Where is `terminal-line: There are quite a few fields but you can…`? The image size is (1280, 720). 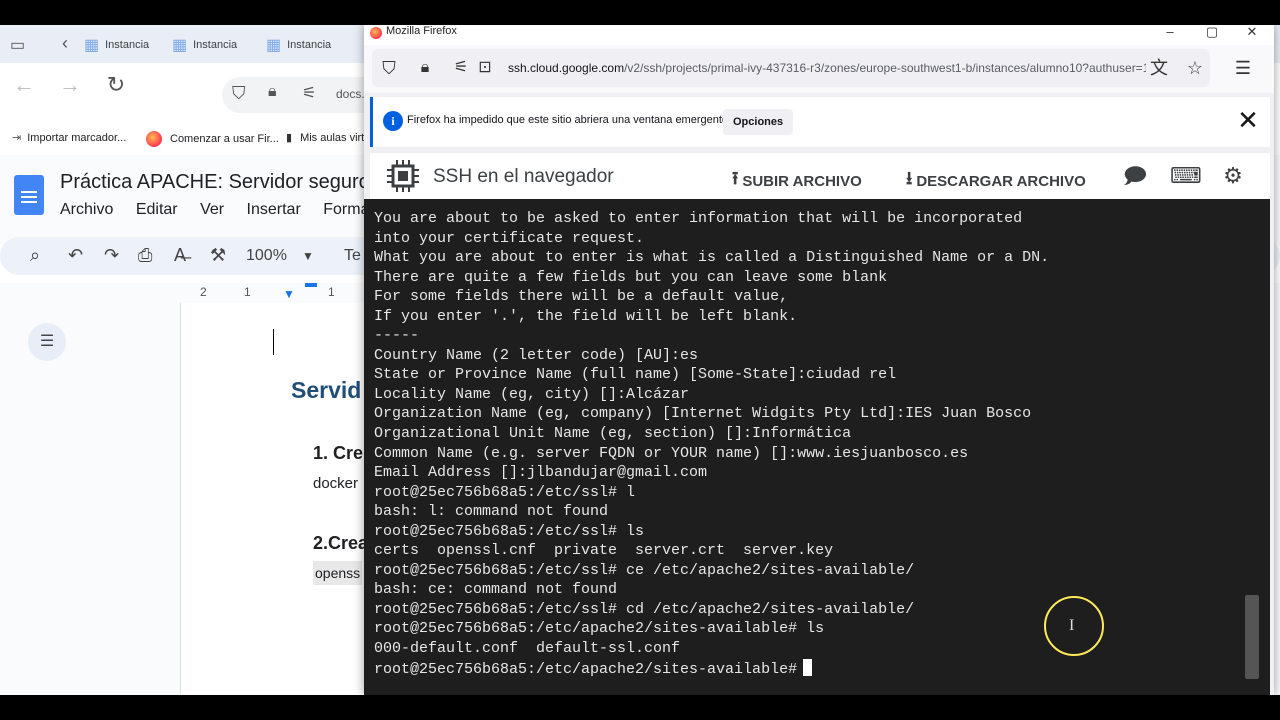
terminal-line: There are quite a few fields but you can… is located at coordinates (631, 277).